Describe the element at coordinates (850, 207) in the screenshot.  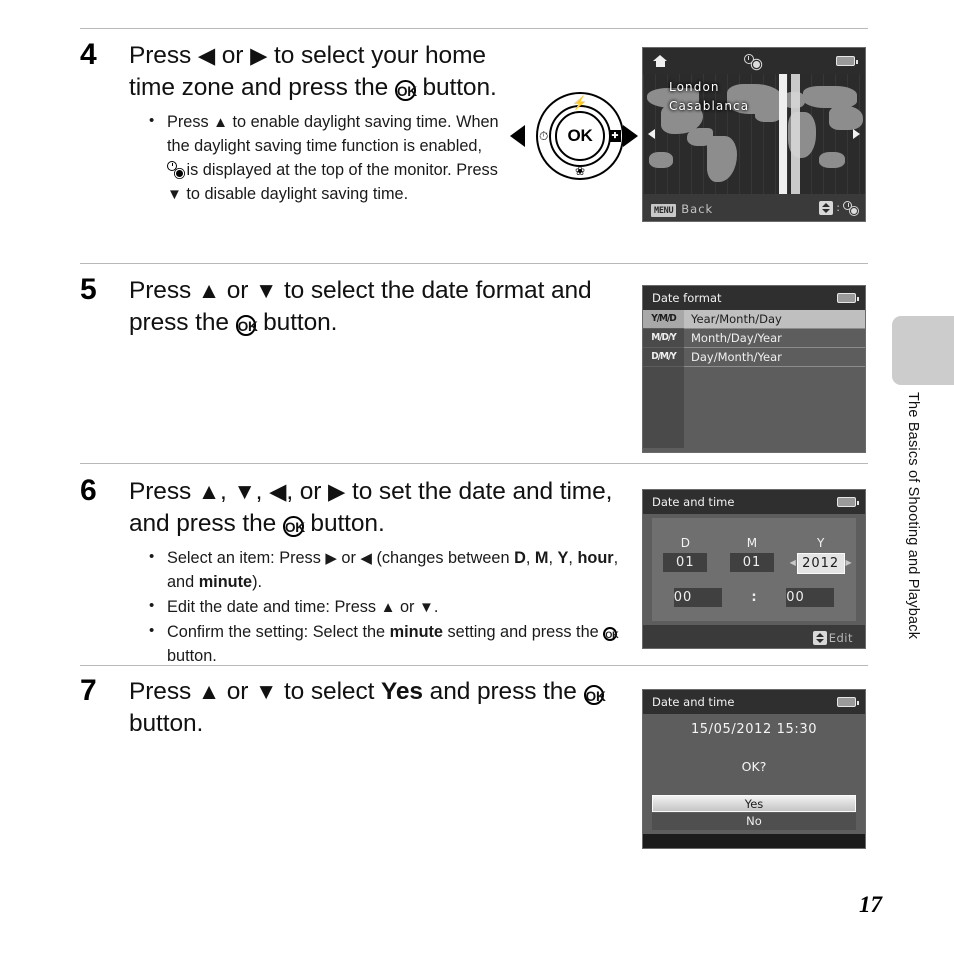
I see `daylight-saving-icon` at that location.